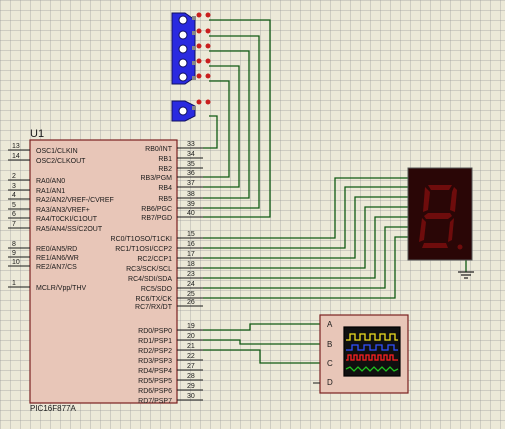 This screenshot has width=505, height=429. What do you see at coordinates (191, 213) in the screenshot?
I see `pin-number: 40` at bounding box center [191, 213].